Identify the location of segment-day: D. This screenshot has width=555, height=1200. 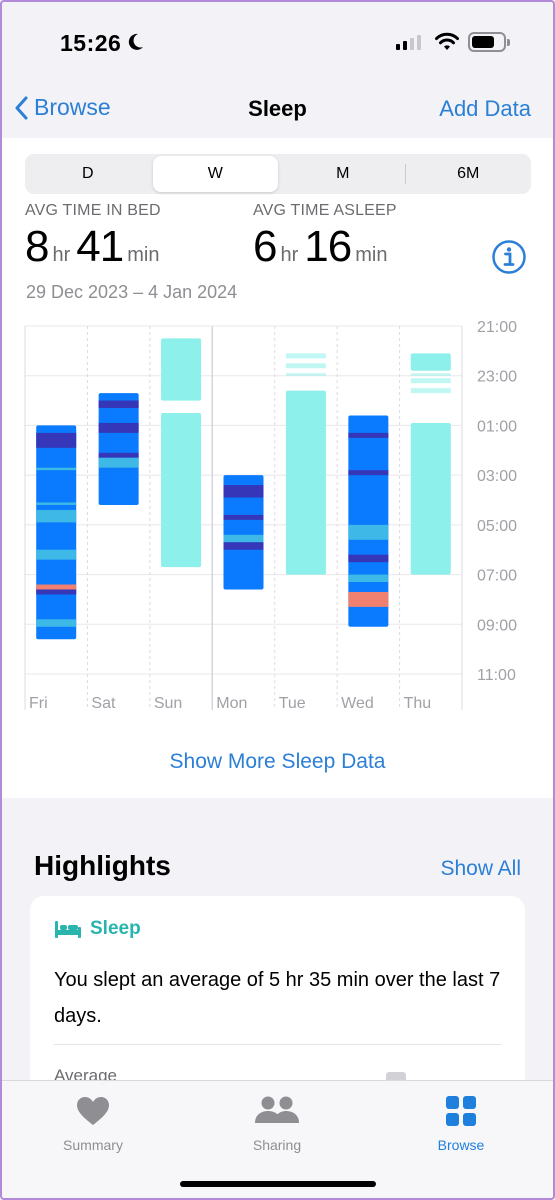
(88, 174).